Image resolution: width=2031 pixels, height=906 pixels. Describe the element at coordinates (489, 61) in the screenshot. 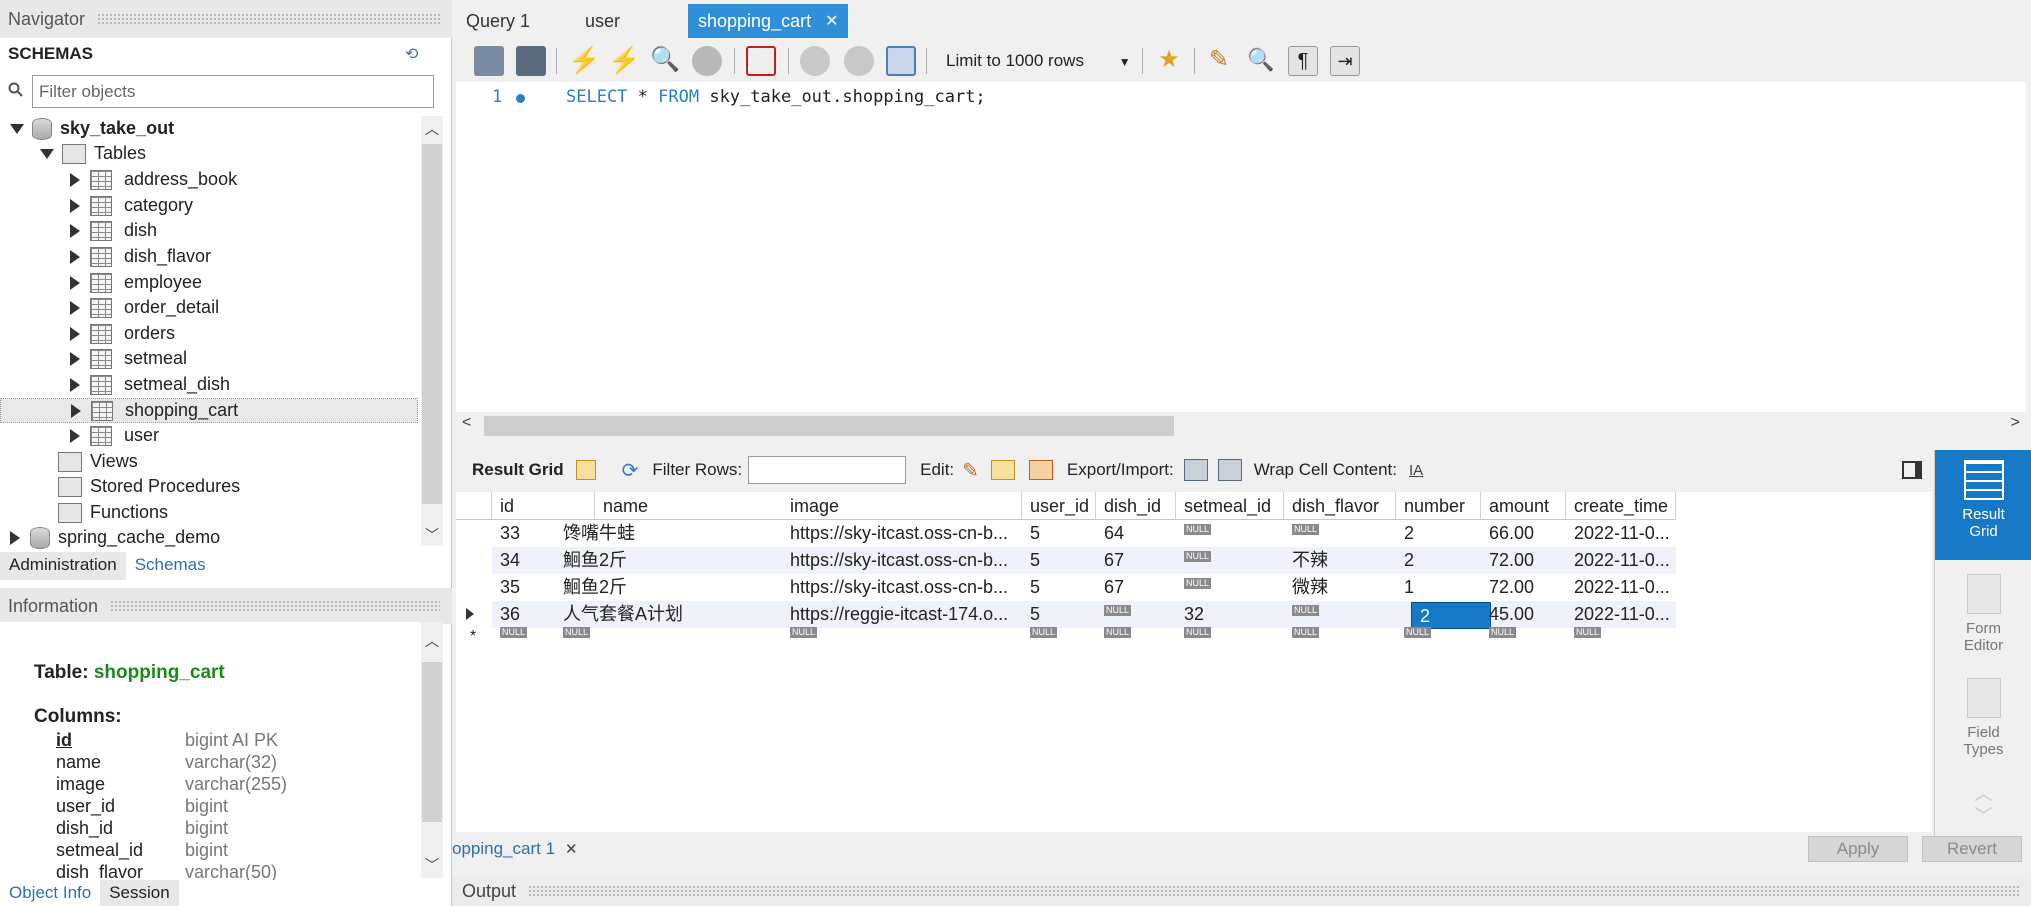

I see `open-folder-icon` at that location.